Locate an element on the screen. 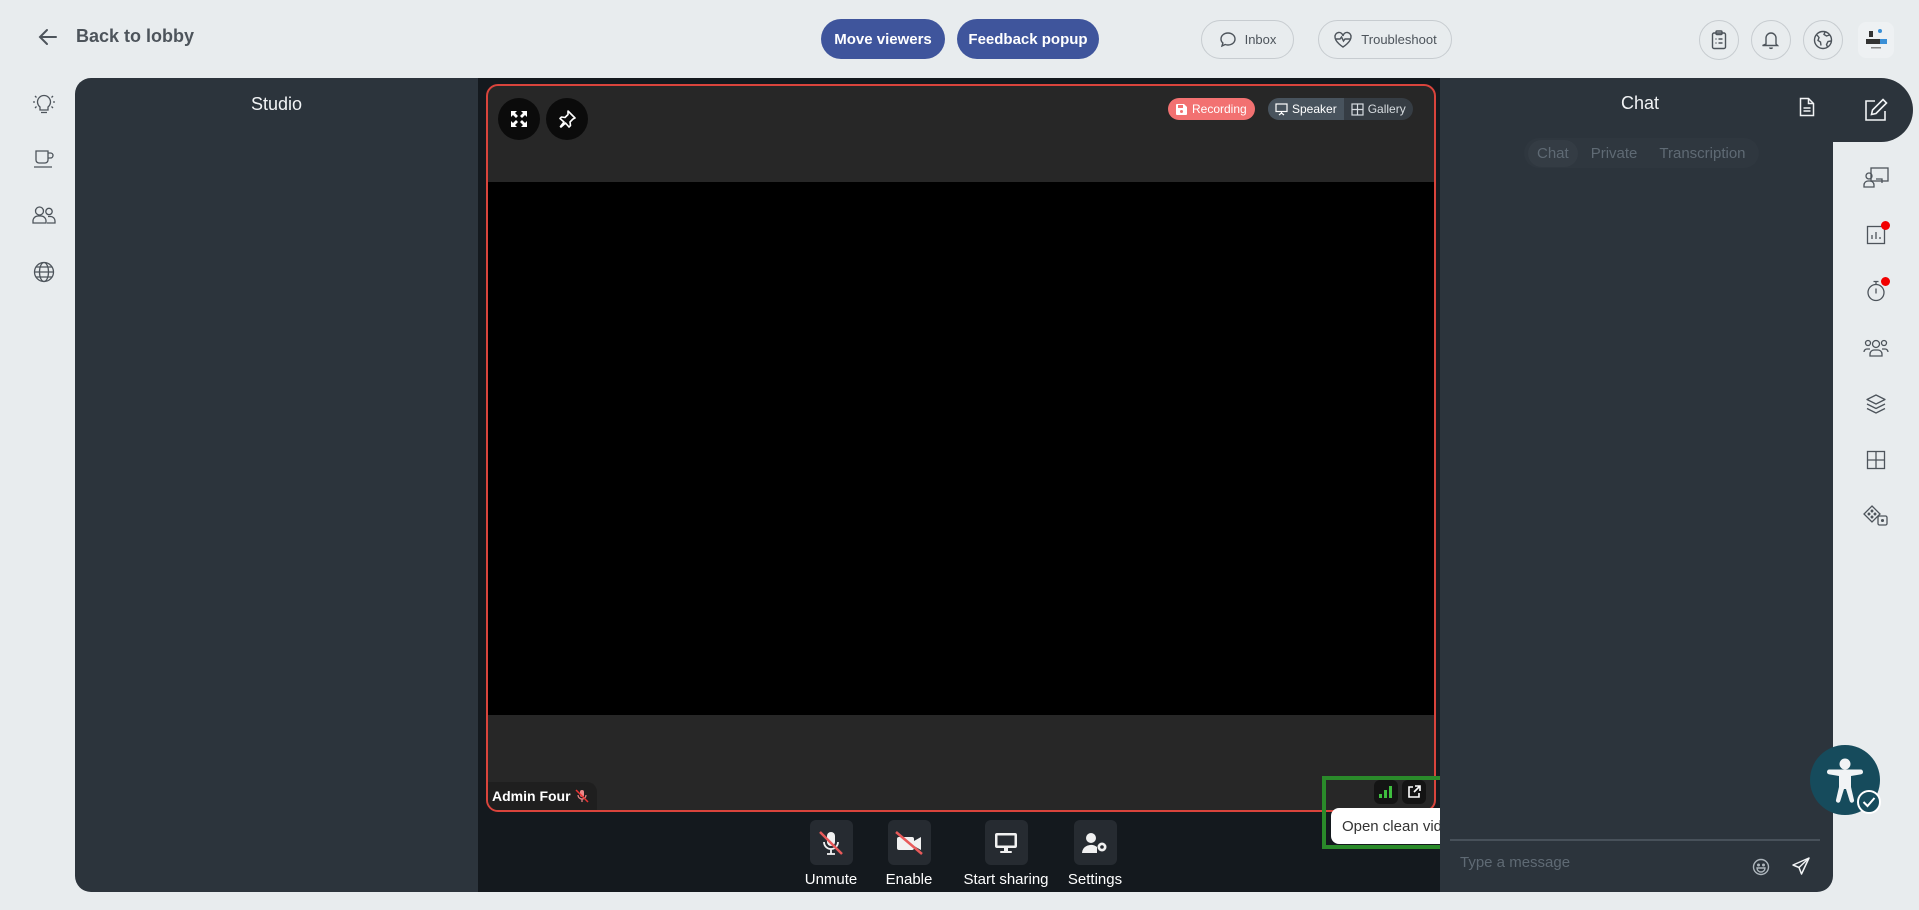 The height and width of the screenshot is (910, 1919). side-item-polls is located at coordinates (1876, 235).